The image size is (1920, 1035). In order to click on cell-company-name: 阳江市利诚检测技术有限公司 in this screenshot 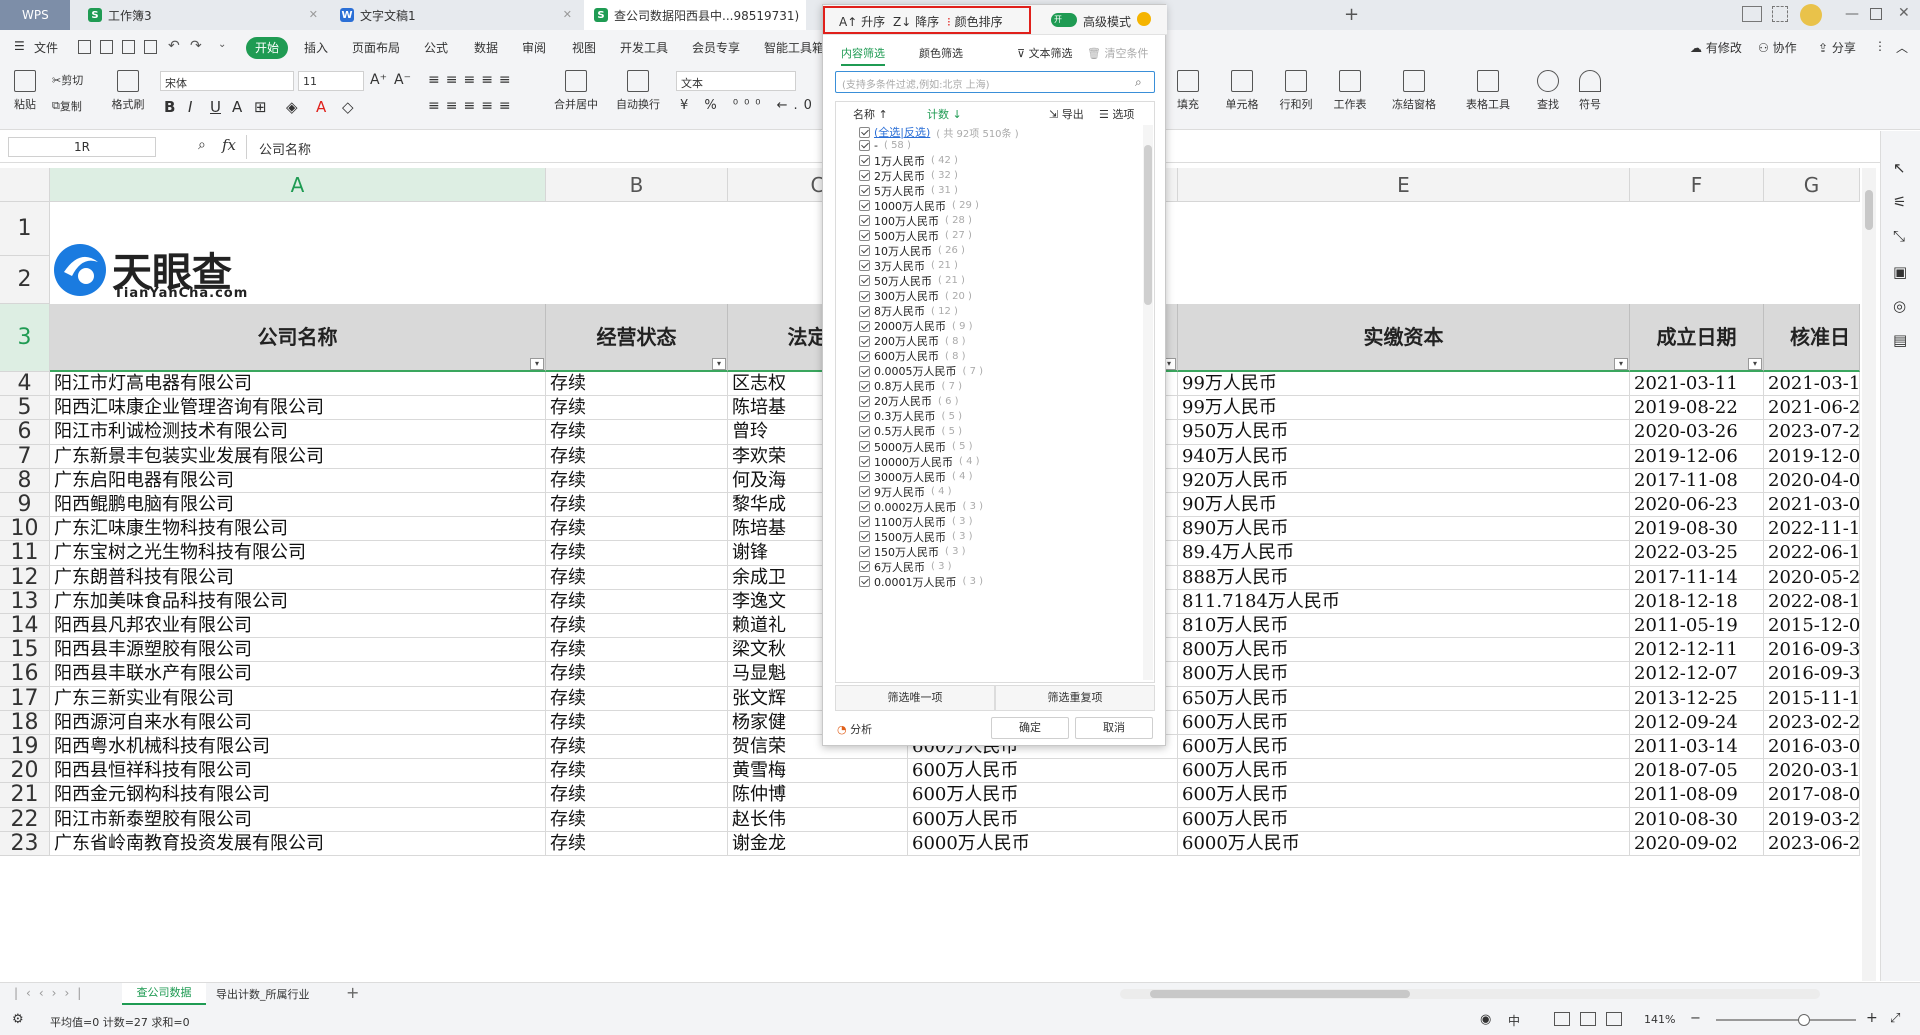, I will do `click(298, 432)`.